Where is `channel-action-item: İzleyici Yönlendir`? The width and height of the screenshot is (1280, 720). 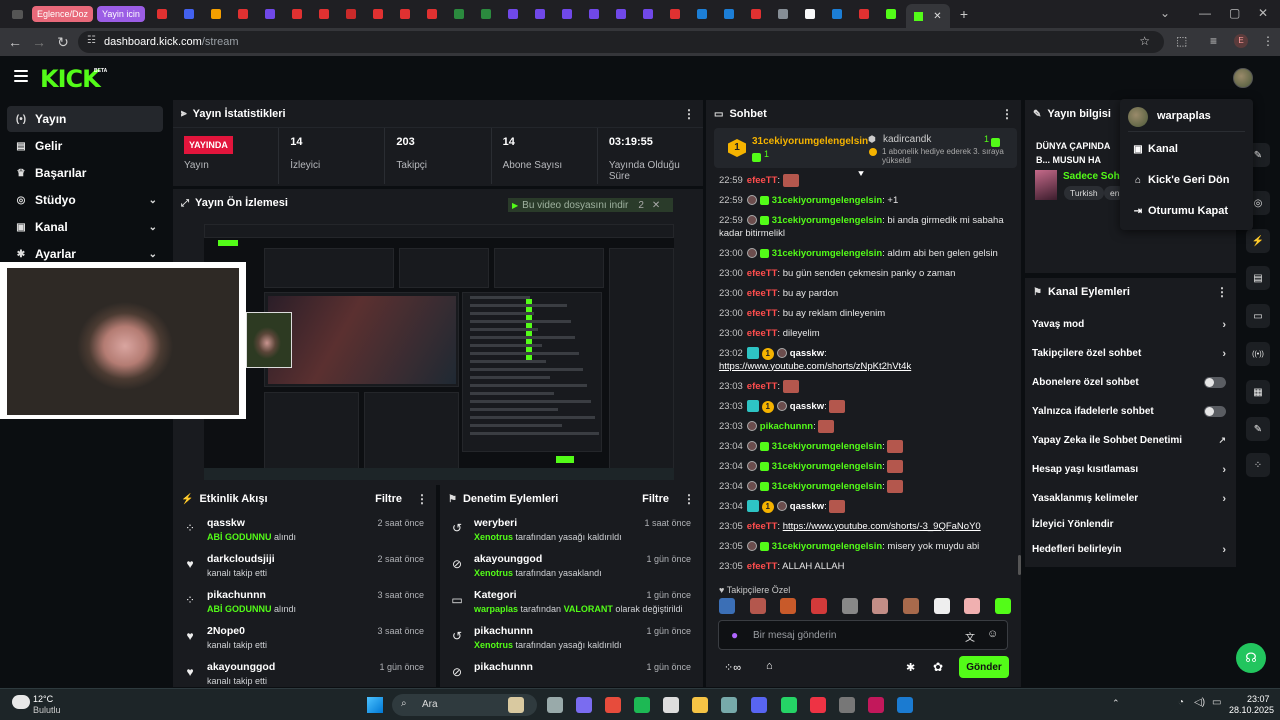 channel-action-item: İzleyici Yönlendir is located at coordinates (1130, 524).